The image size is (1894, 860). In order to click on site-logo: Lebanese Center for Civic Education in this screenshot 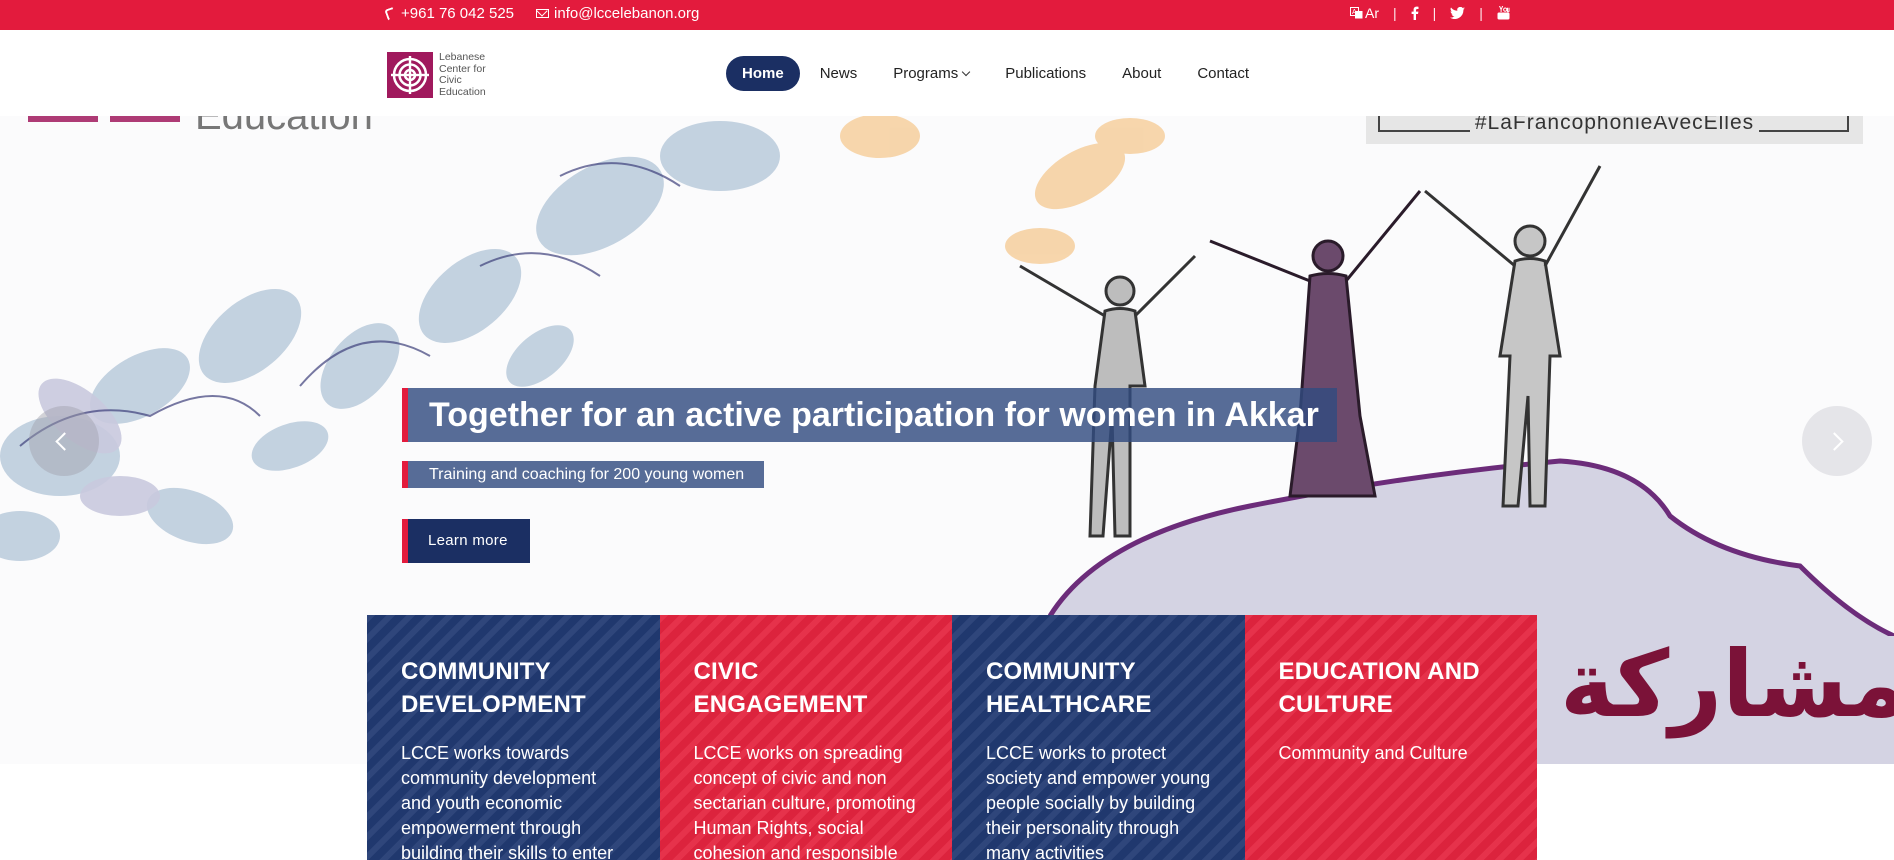, I will do `click(443, 74)`.